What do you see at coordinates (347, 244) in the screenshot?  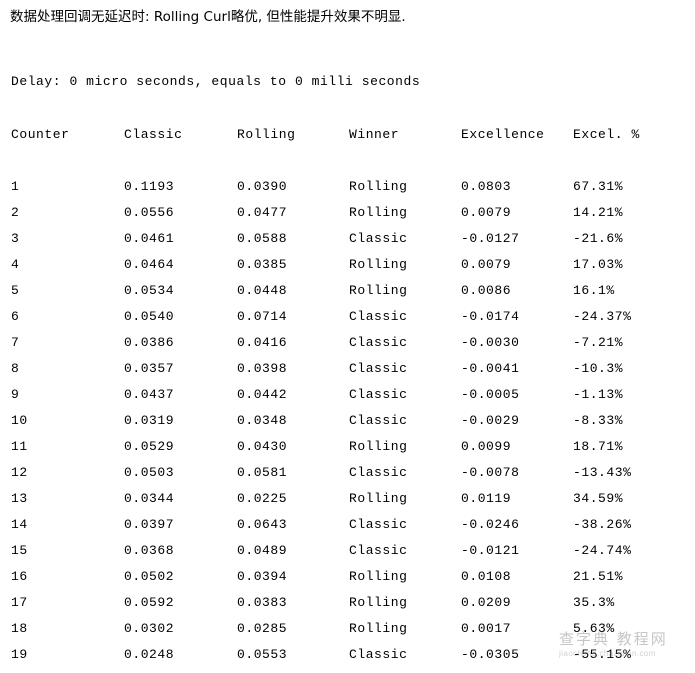 I see `table-row: 3 0.0461 0.0588 Classic -0.0127 -21.6%` at bounding box center [347, 244].